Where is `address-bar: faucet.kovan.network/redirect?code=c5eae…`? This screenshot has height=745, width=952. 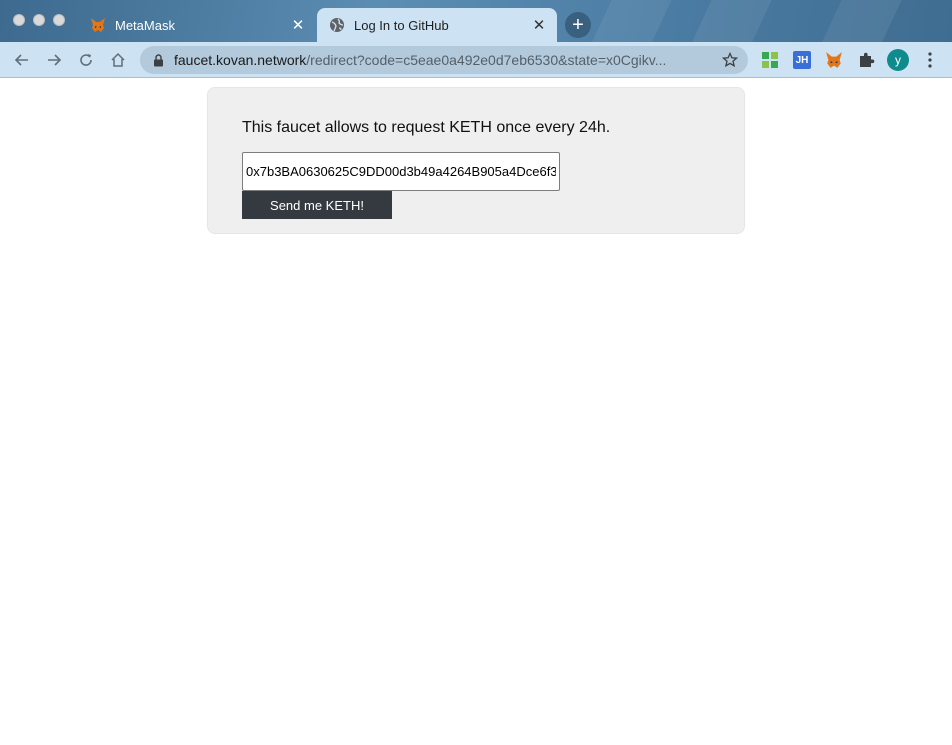
address-bar: faucet.kovan.network/redirect?code=c5eae… is located at coordinates (444, 60).